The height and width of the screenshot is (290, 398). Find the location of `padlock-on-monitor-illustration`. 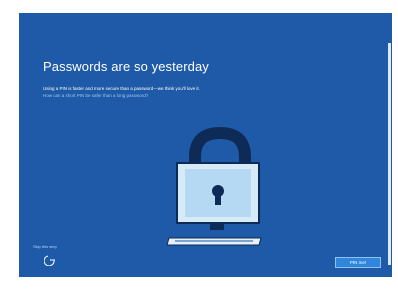

padlock-on-monitor-illustration is located at coordinates (214, 186).